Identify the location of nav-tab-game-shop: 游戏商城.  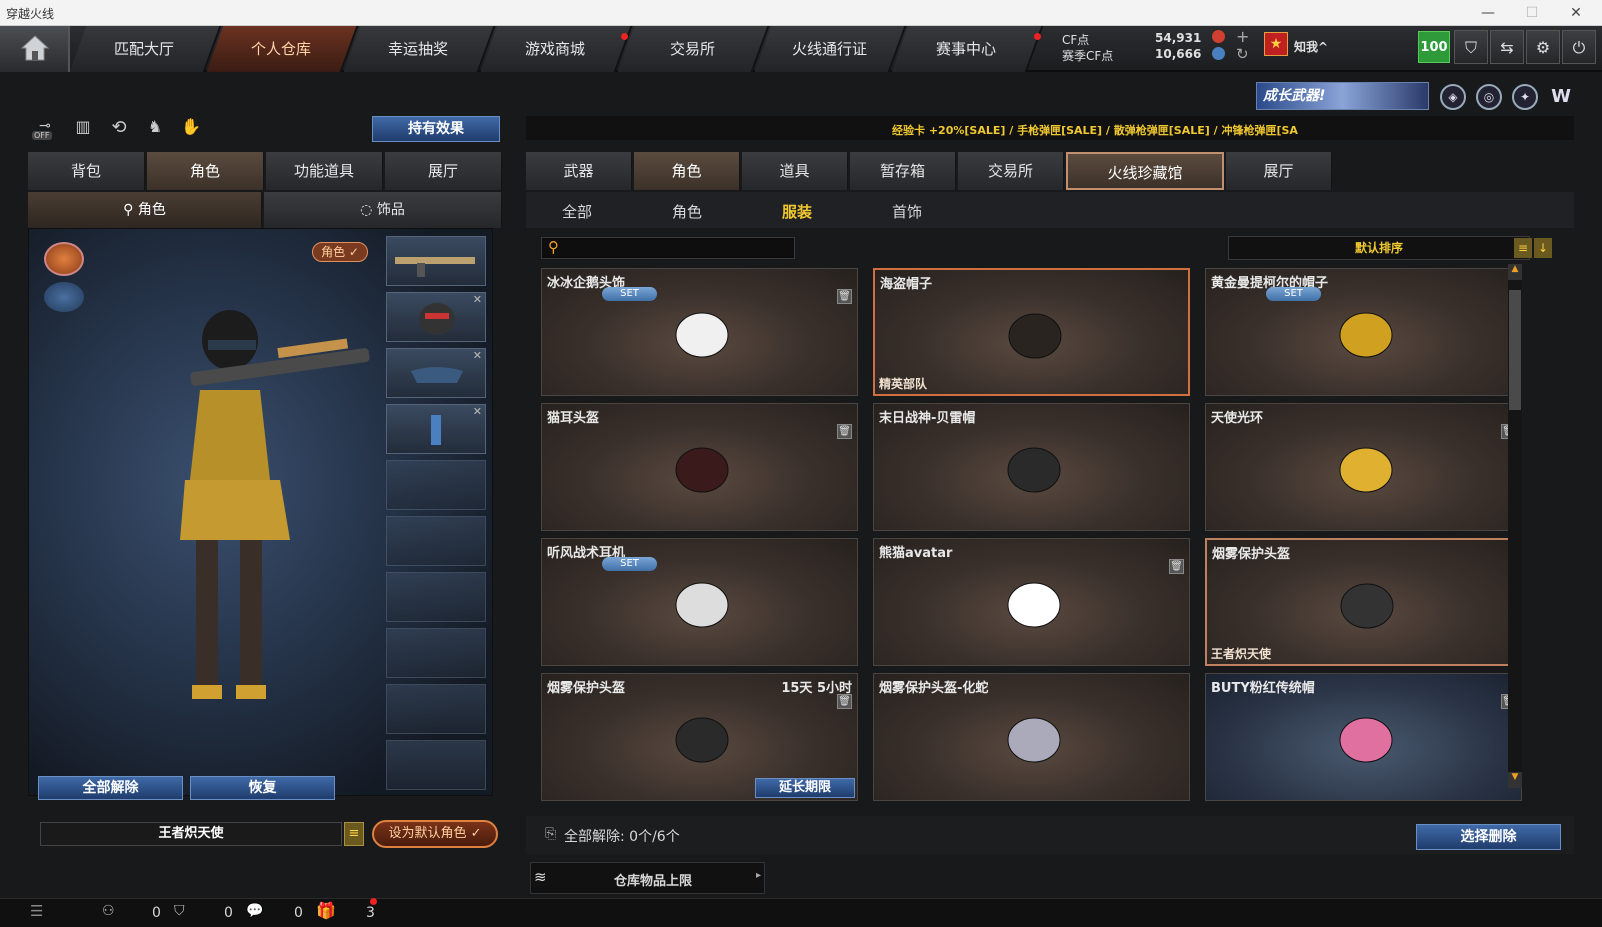
(556, 49).